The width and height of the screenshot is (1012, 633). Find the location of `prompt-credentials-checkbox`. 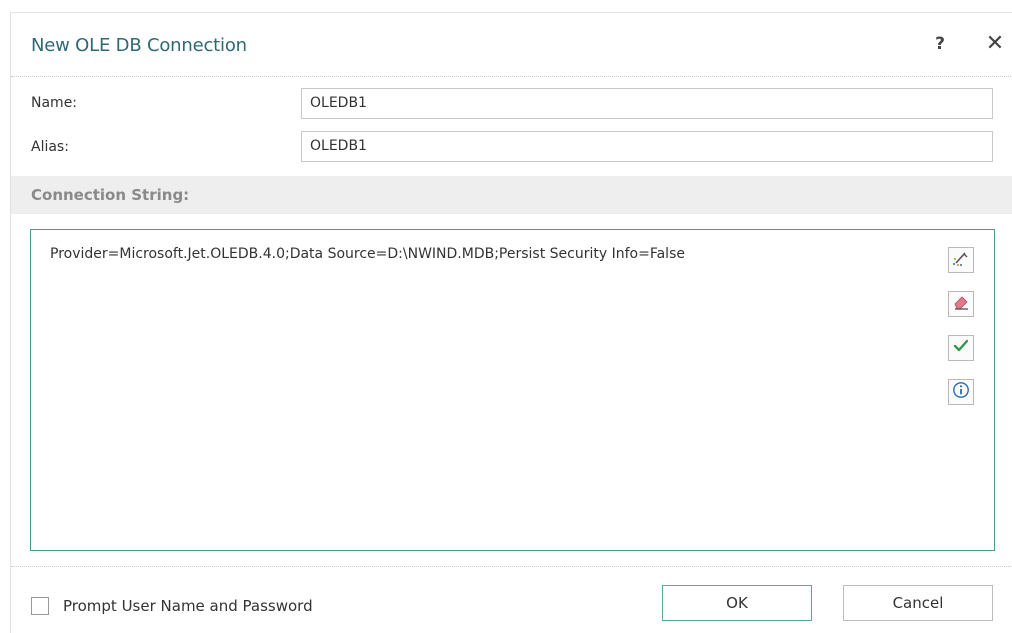

prompt-credentials-checkbox is located at coordinates (40, 606).